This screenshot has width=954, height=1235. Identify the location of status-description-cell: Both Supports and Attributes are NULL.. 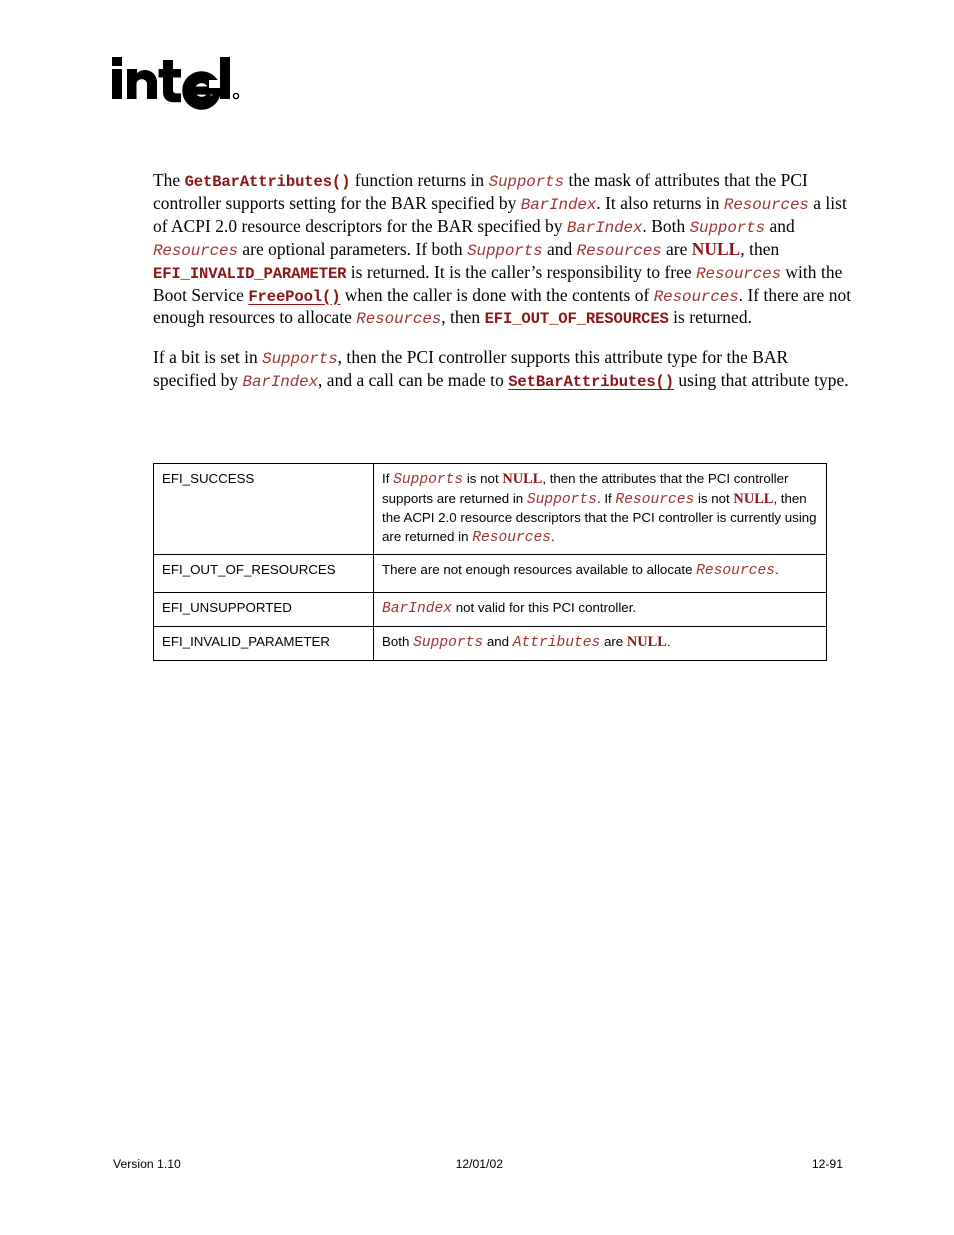
(600, 643).